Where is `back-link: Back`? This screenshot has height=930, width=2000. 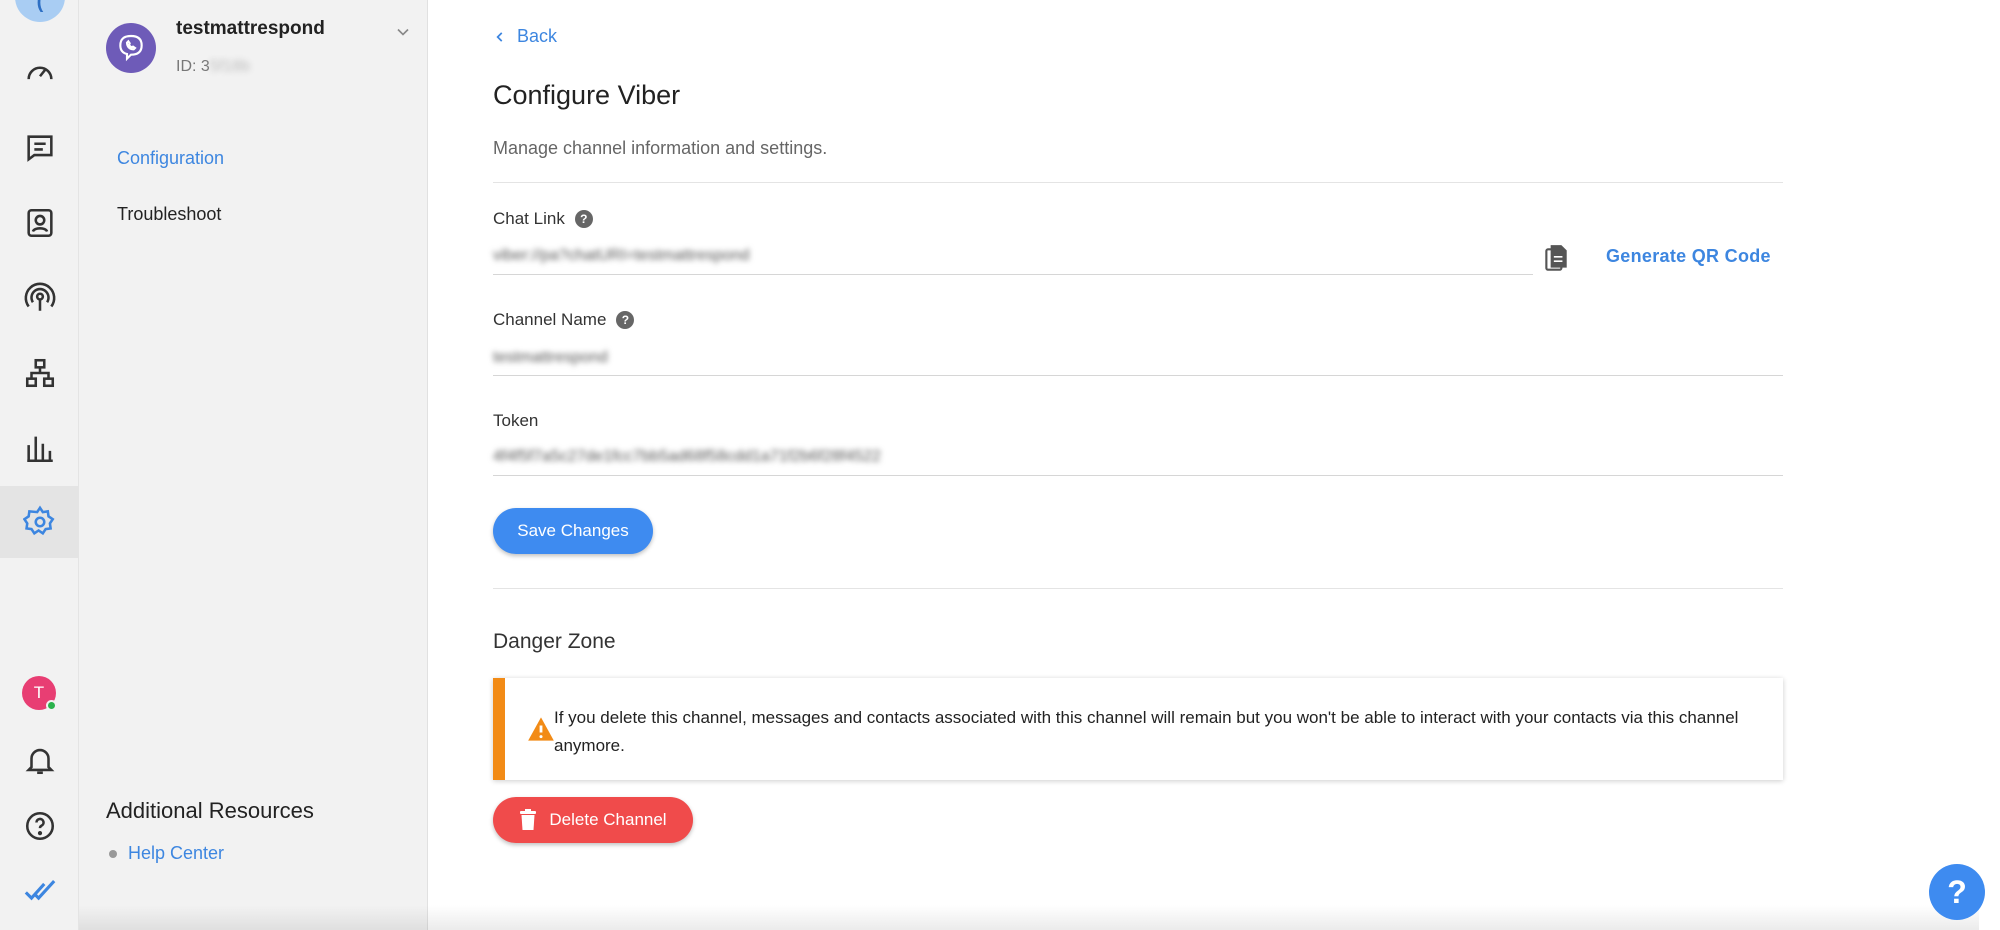
back-link: Back is located at coordinates (525, 36).